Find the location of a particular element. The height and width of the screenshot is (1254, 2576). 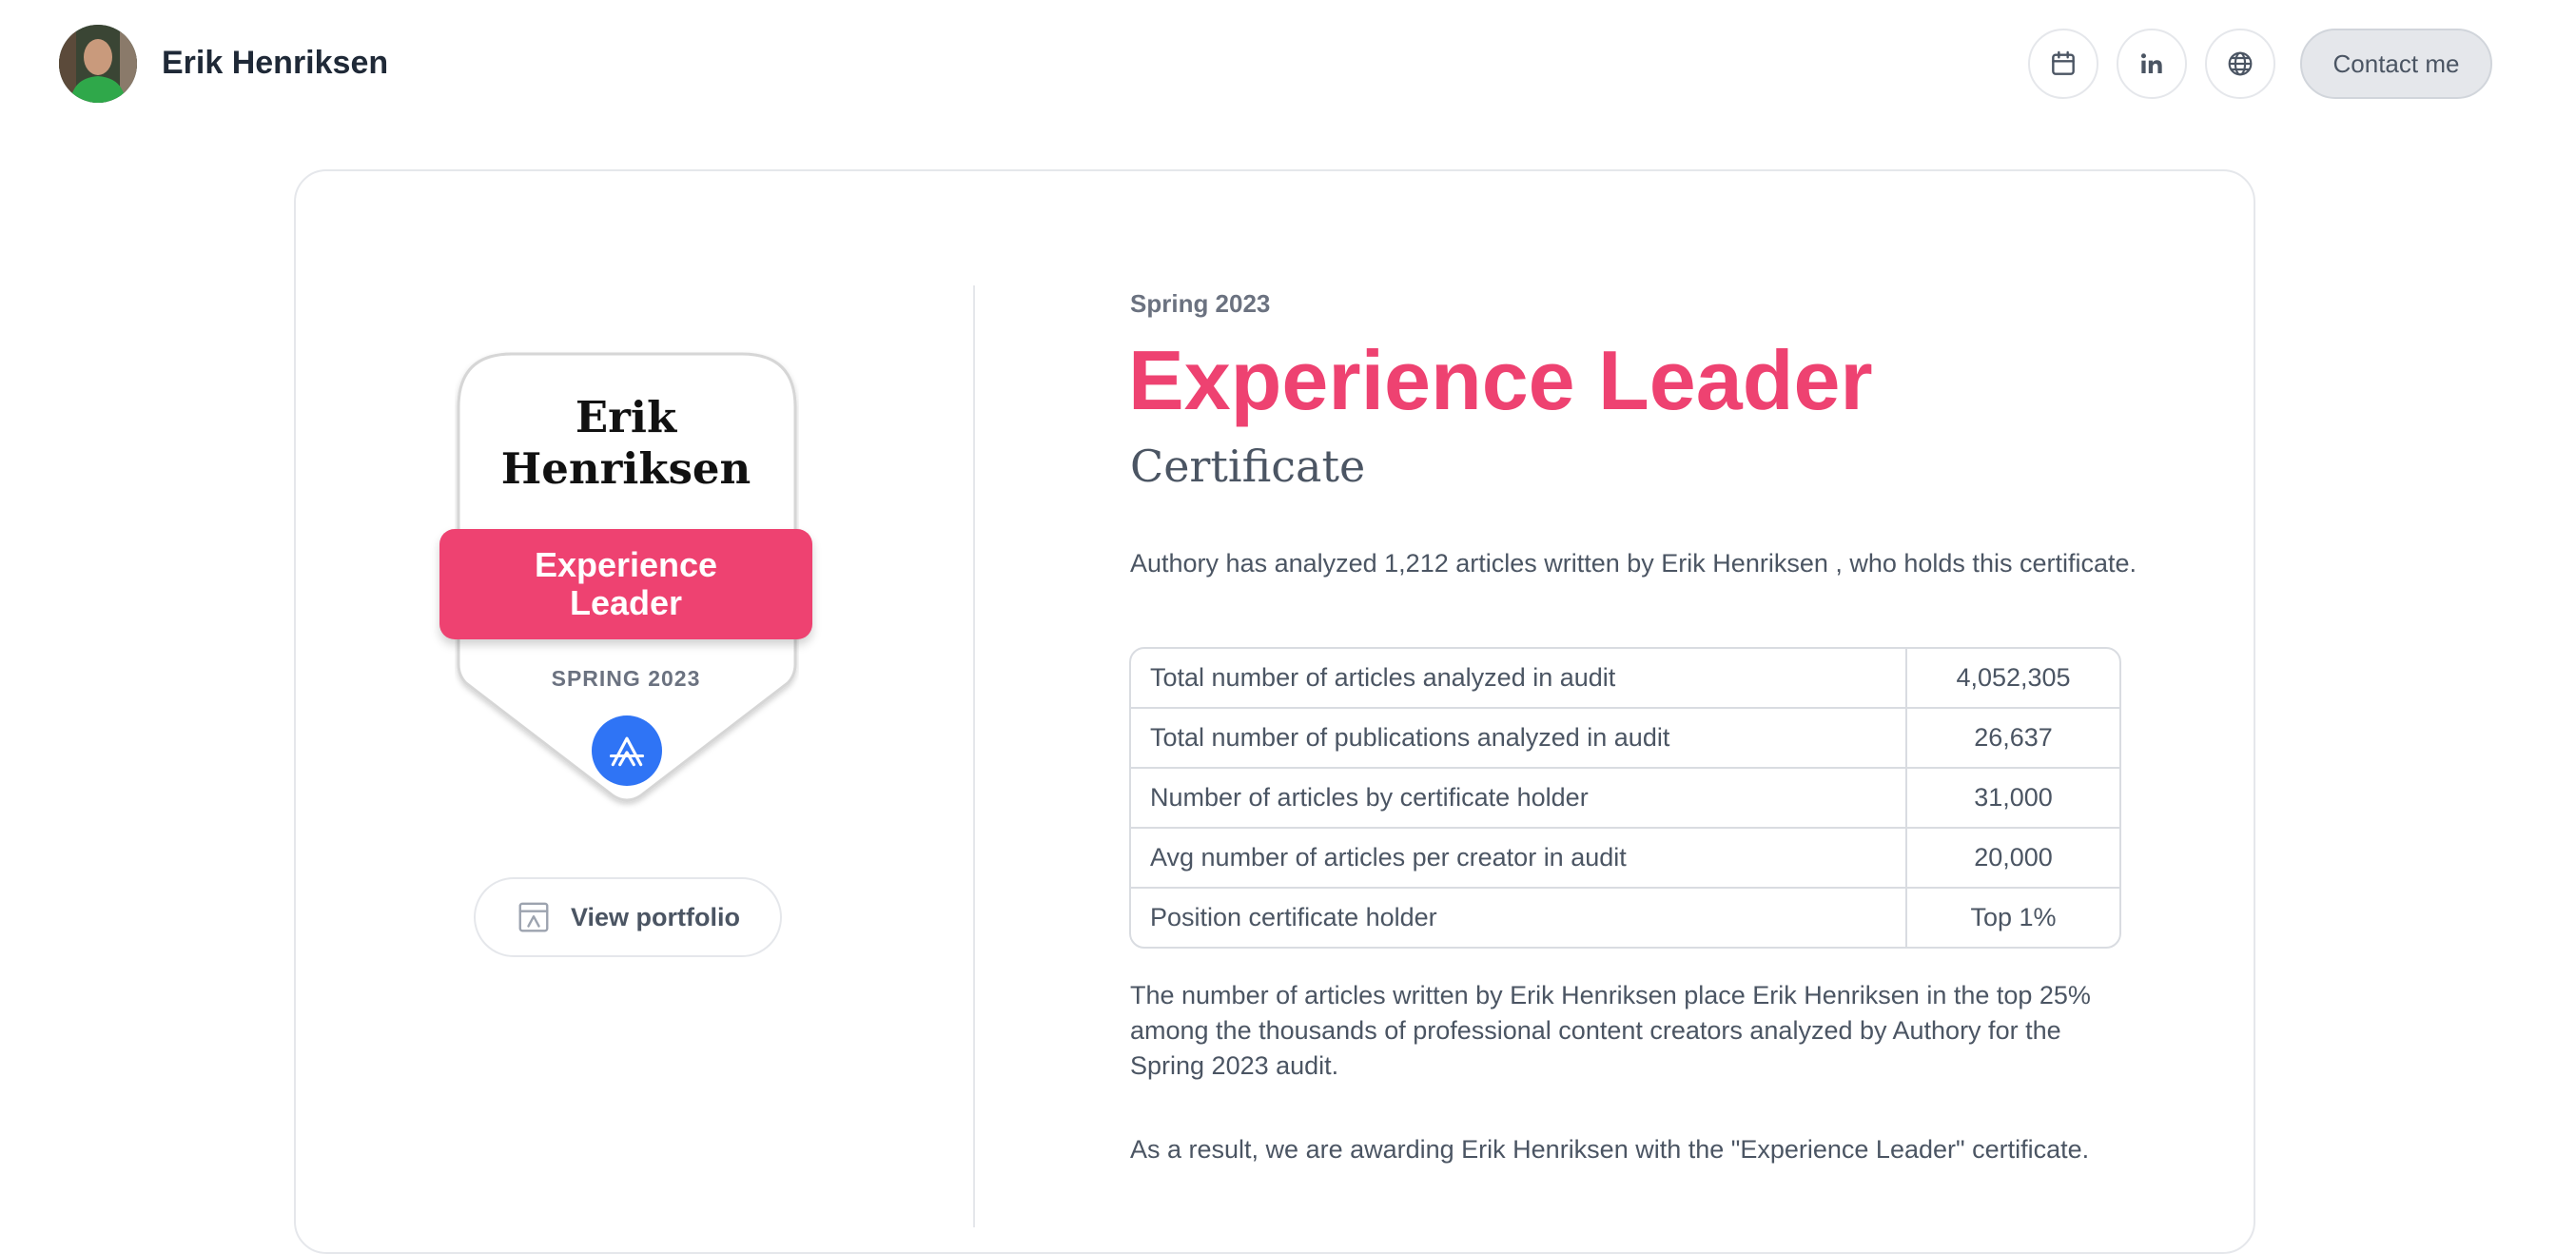

calendar-icon is located at coordinates (2063, 62).